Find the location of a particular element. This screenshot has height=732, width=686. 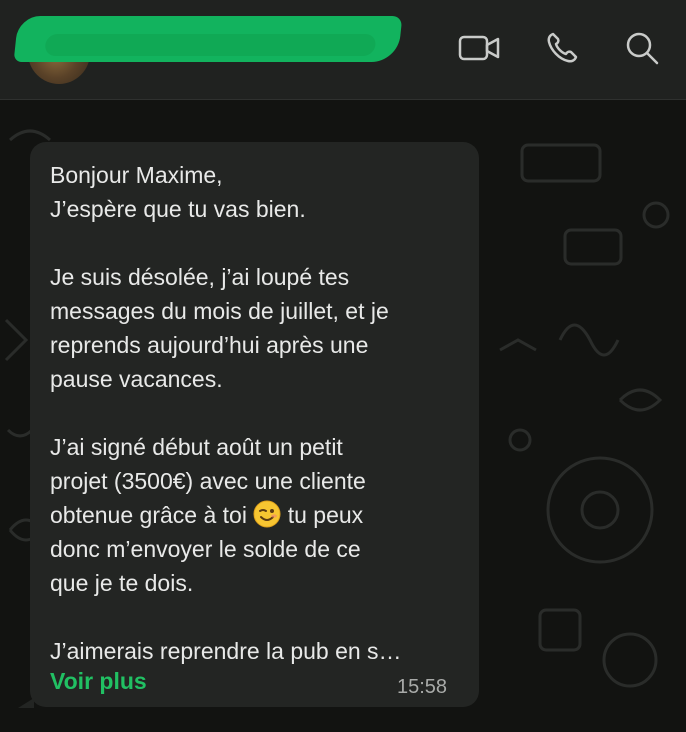

voice-call-button is located at coordinates (562, 48).